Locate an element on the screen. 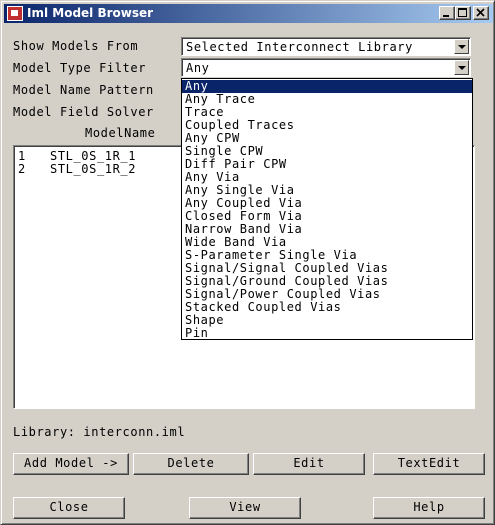  title-bar: Iml Model Browser is located at coordinates (248, 13).